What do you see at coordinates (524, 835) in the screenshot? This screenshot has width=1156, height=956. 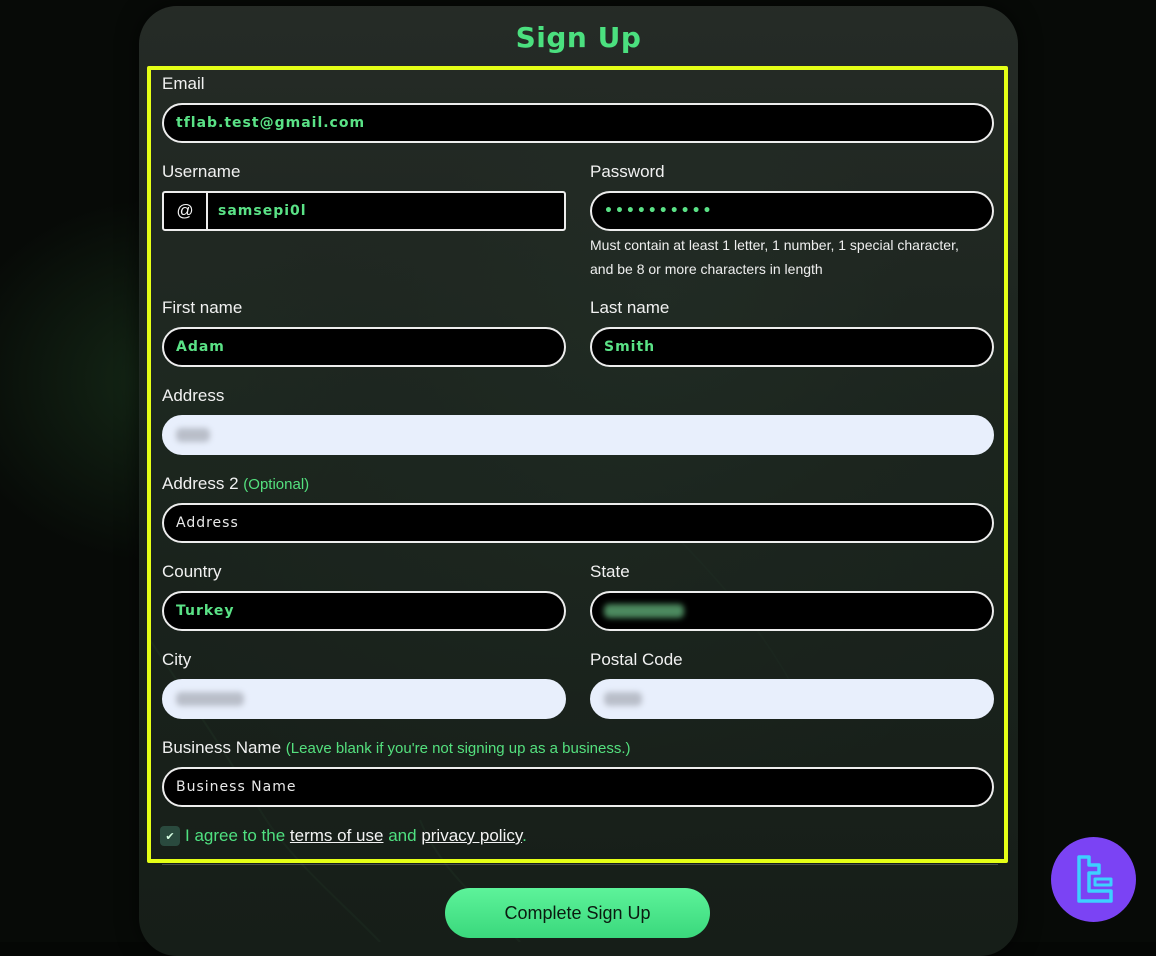 I see `agree-suffix: .` at bounding box center [524, 835].